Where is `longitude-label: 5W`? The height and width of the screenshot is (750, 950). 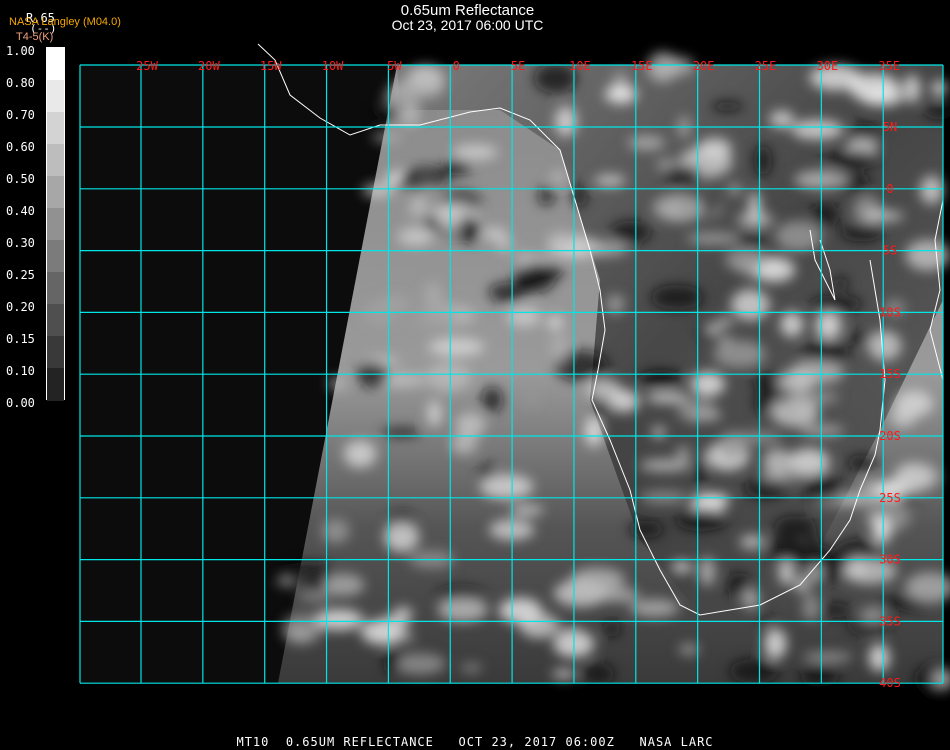
longitude-label: 5W is located at coordinates (394, 66).